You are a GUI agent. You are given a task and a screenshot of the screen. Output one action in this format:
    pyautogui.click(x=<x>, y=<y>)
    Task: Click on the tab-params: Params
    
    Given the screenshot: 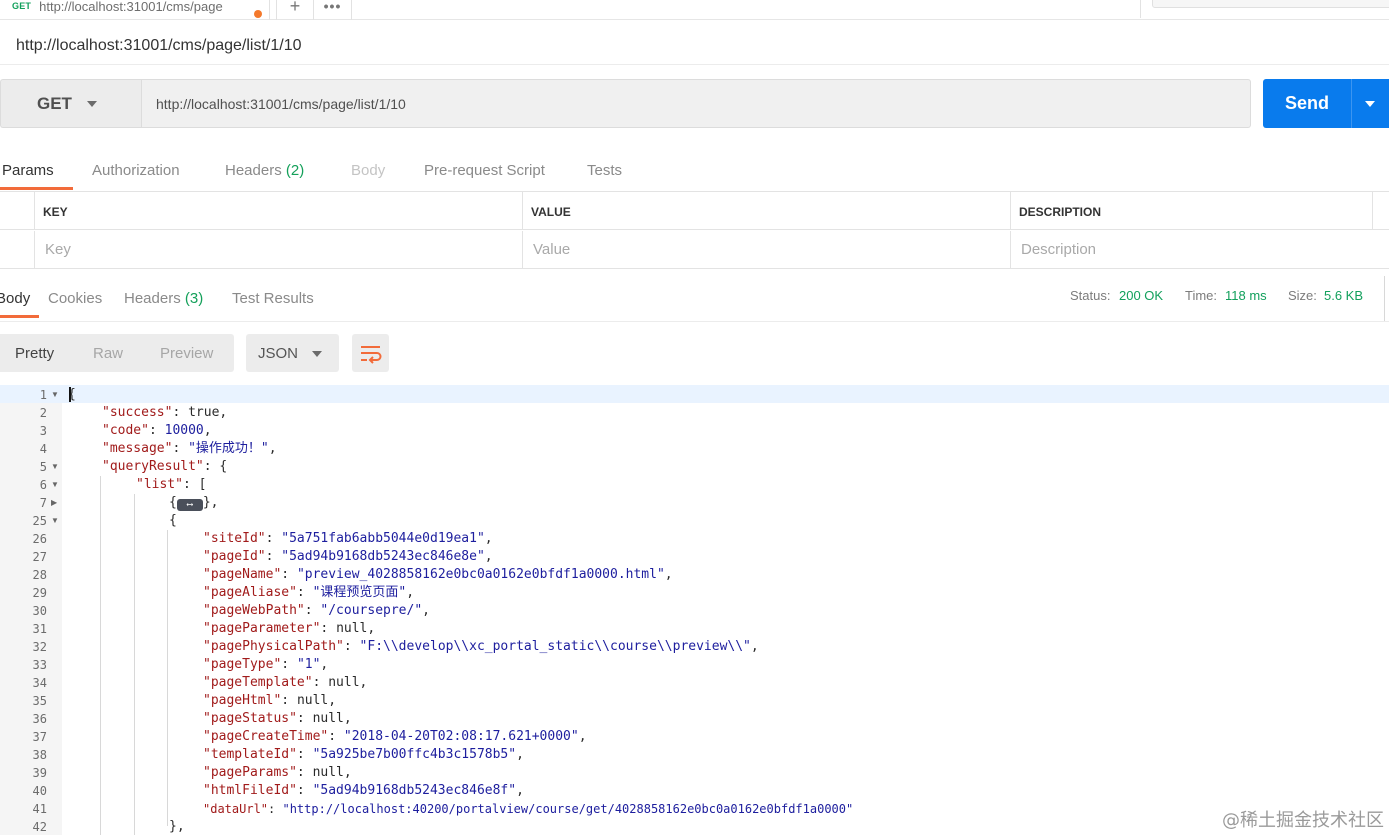 What is the action you would take?
    pyautogui.click(x=28, y=170)
    